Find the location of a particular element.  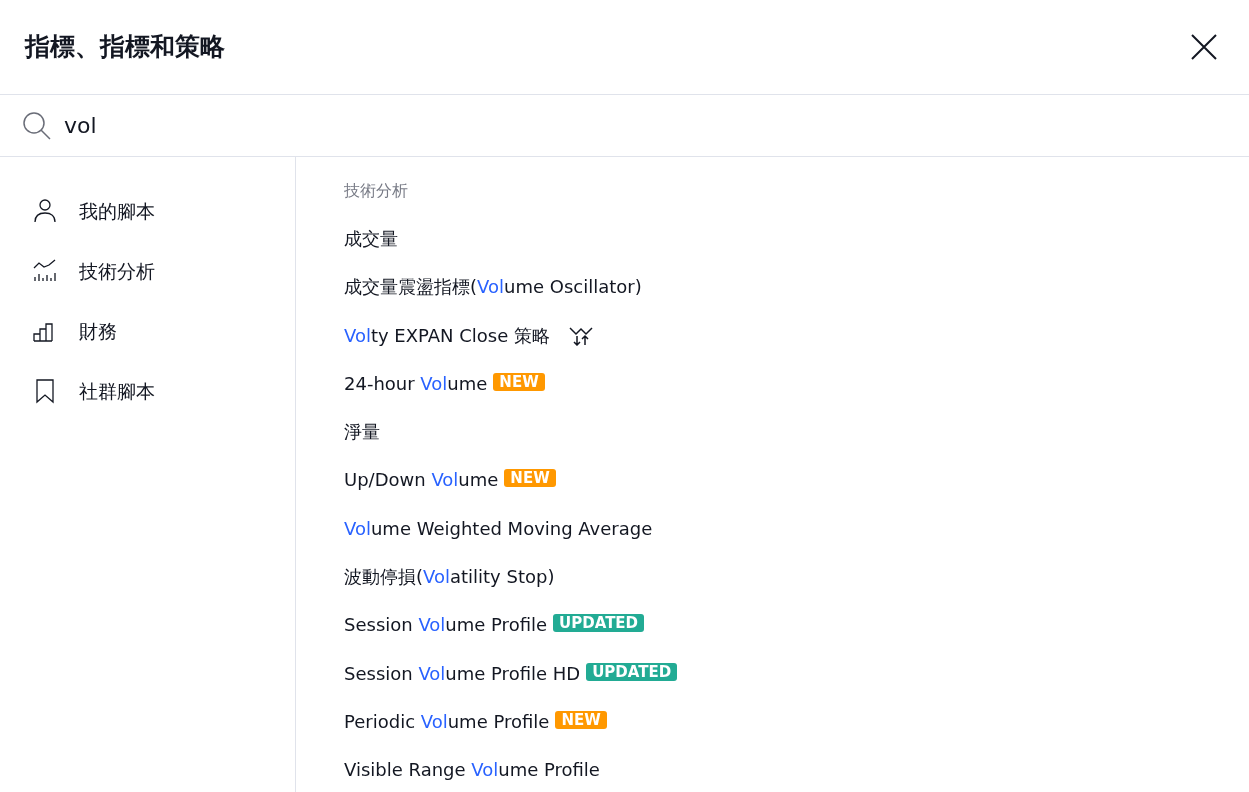

user-icon is located at coordinates (45, 211).